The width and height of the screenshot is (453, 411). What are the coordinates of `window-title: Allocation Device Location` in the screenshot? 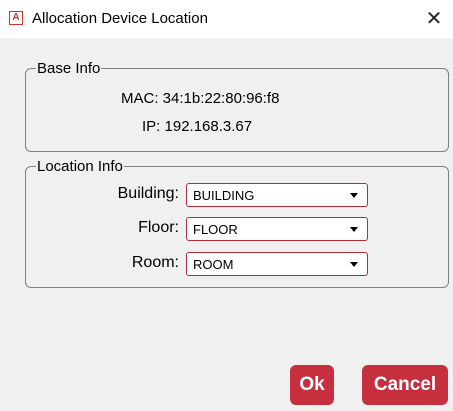 It's located at (120, 18).